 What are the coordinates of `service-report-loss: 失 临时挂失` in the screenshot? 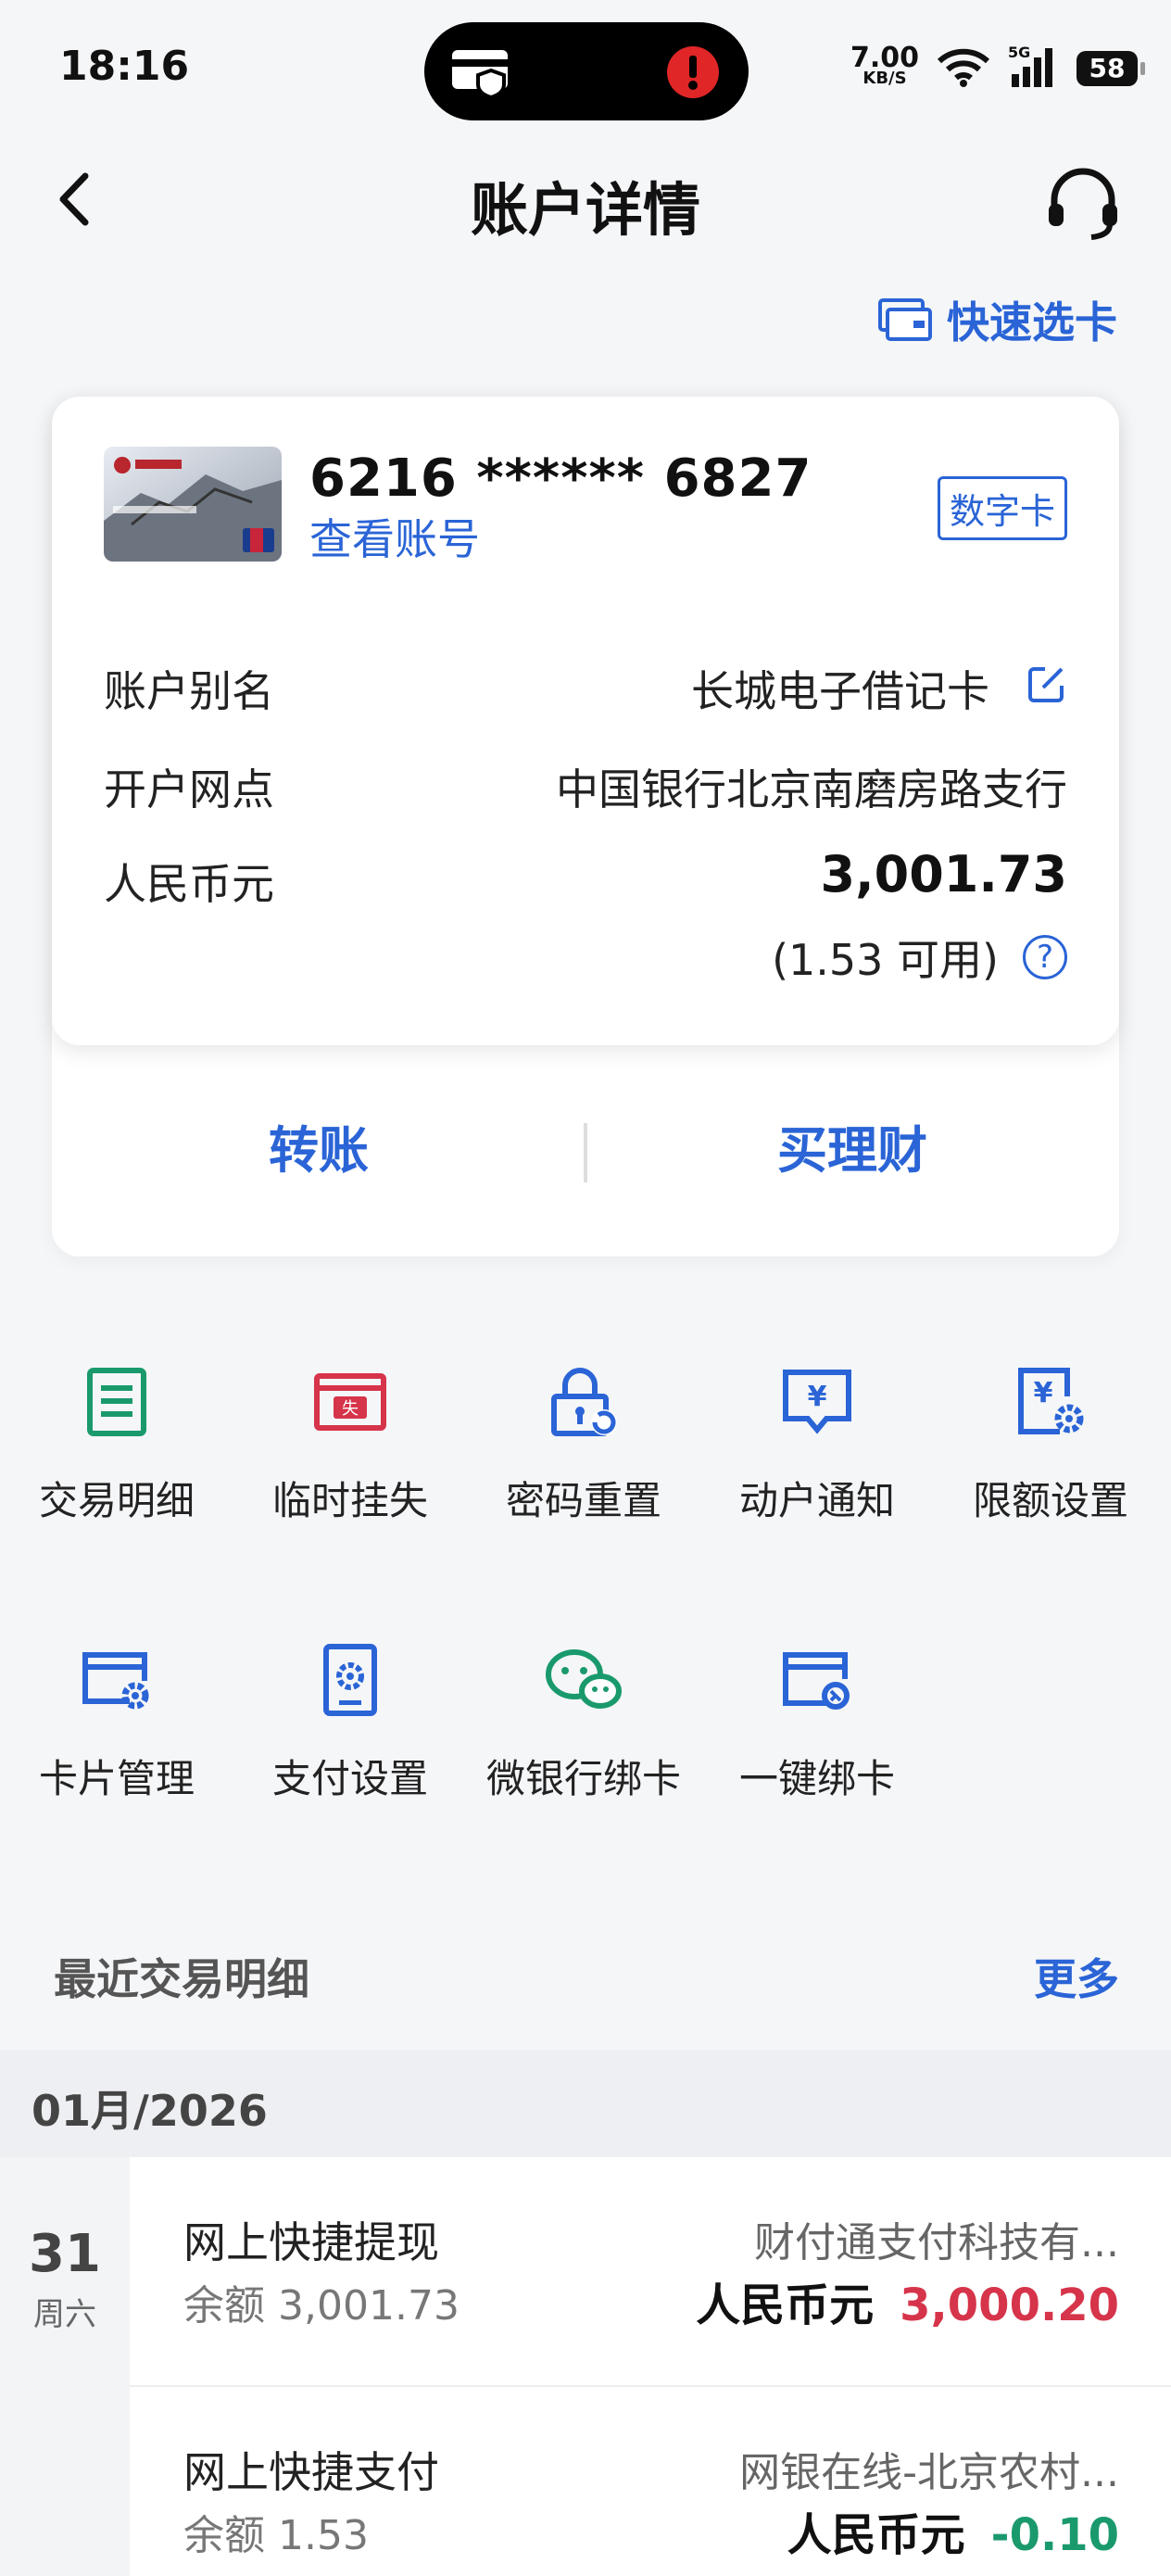 It's located at (350, 1443).